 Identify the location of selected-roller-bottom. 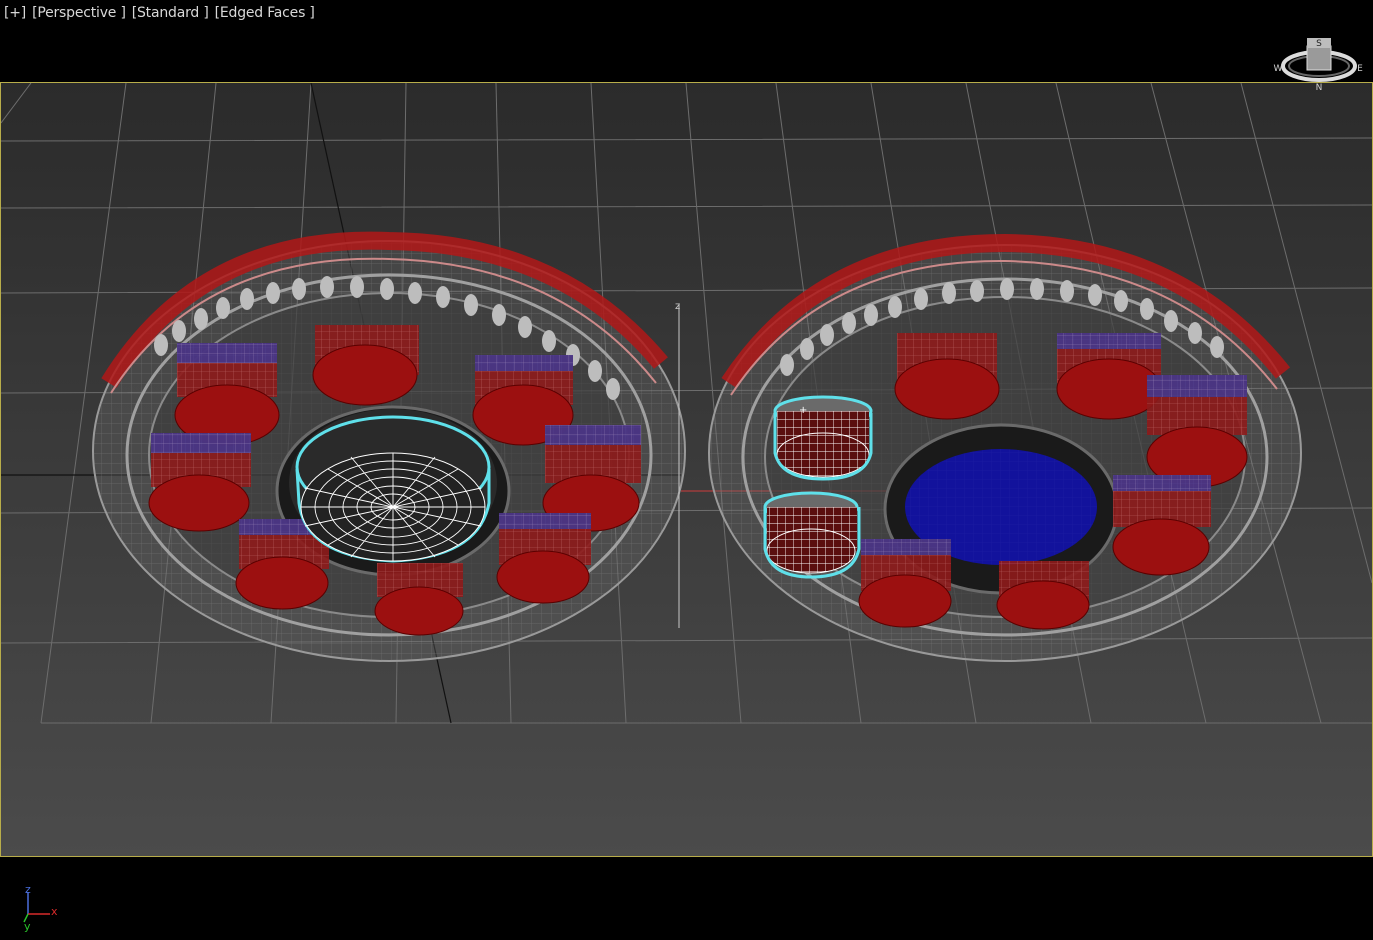
(812, 535).